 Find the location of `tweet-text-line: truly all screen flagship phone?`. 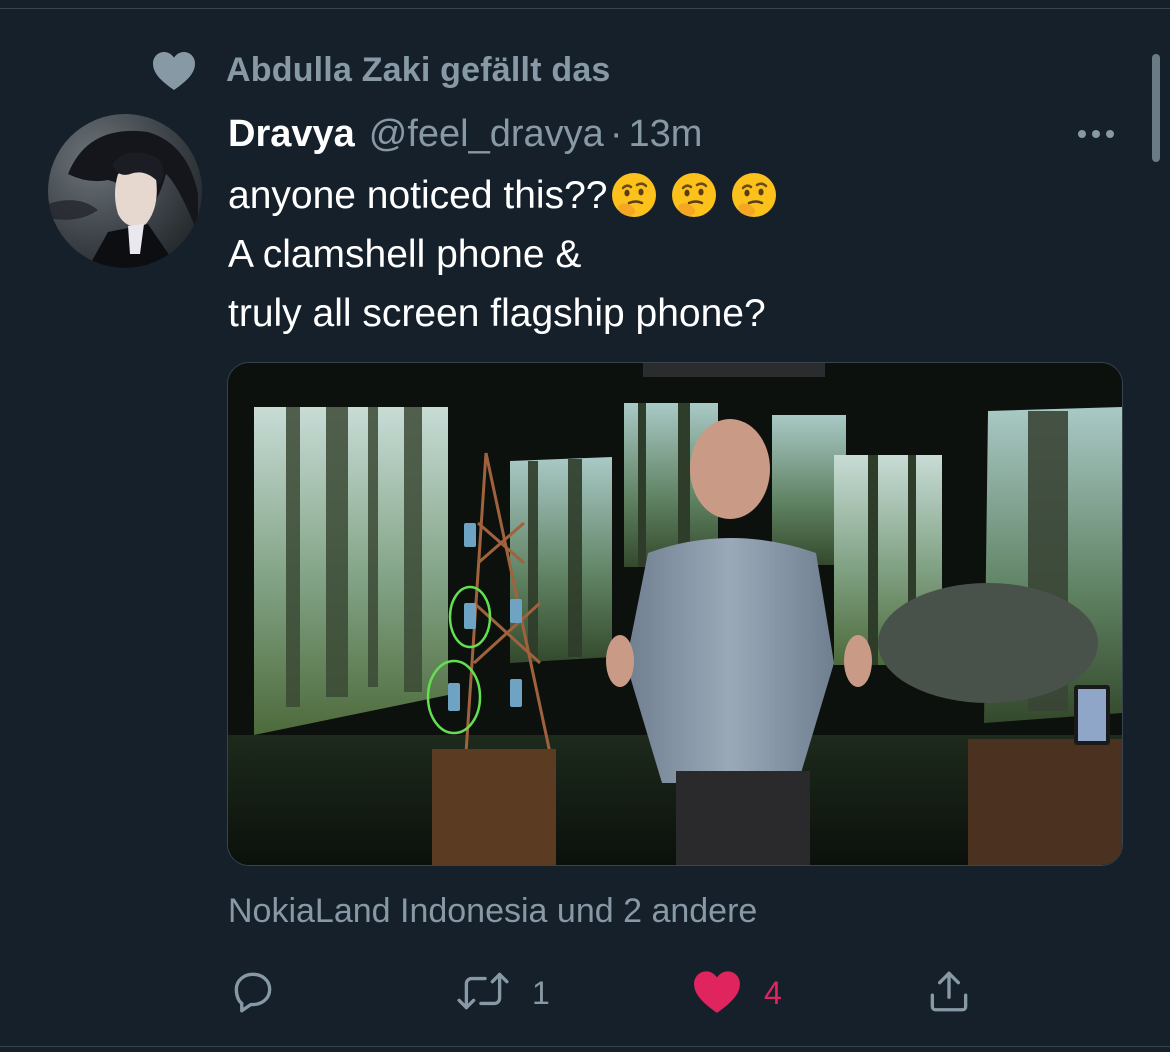

tweet-text-line: truly all screen flagship phone? is located at coordinates (503, 313).